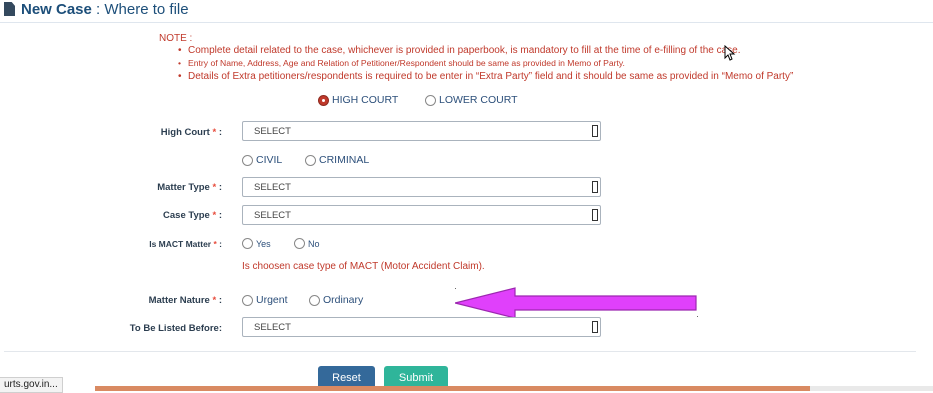 The width and height of the screenshot is (933, 393). What do you see at coordinates (256, 243) in the screenshot?
I see `radio-mact-yes: Yes` at bounding box center [256, 243].